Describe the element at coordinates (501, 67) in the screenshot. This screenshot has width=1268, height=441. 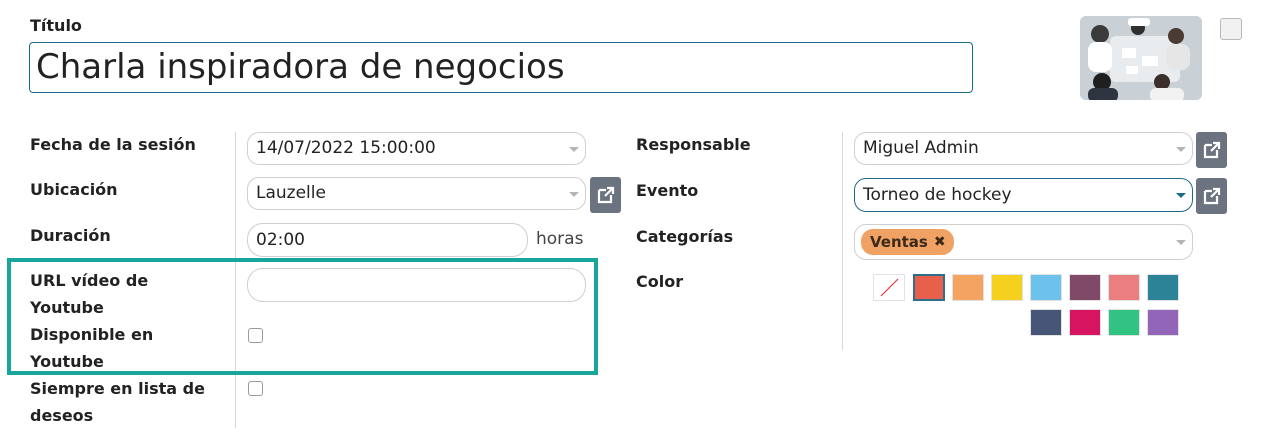
I see `title-input: Charla inspiradora de negocios` at that location.